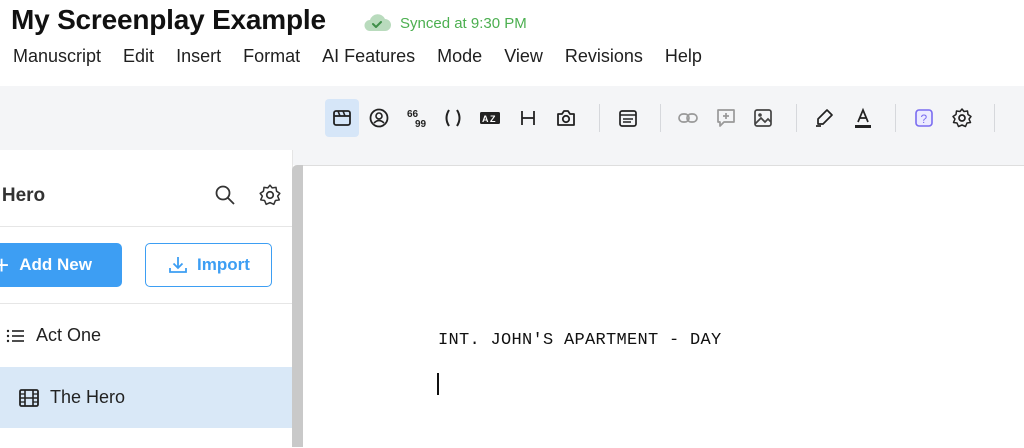 Image resolution: width=1024 pixels, height=448 pixels. I want to click on character-button, so click(379, 118).